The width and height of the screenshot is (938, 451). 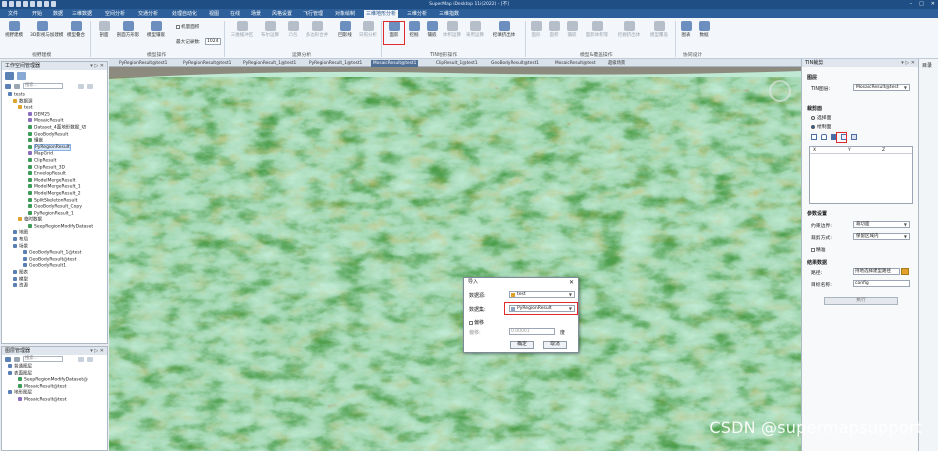 I want to click on menu-tab-flight: 飞行管理, so click(x=313, y=14).